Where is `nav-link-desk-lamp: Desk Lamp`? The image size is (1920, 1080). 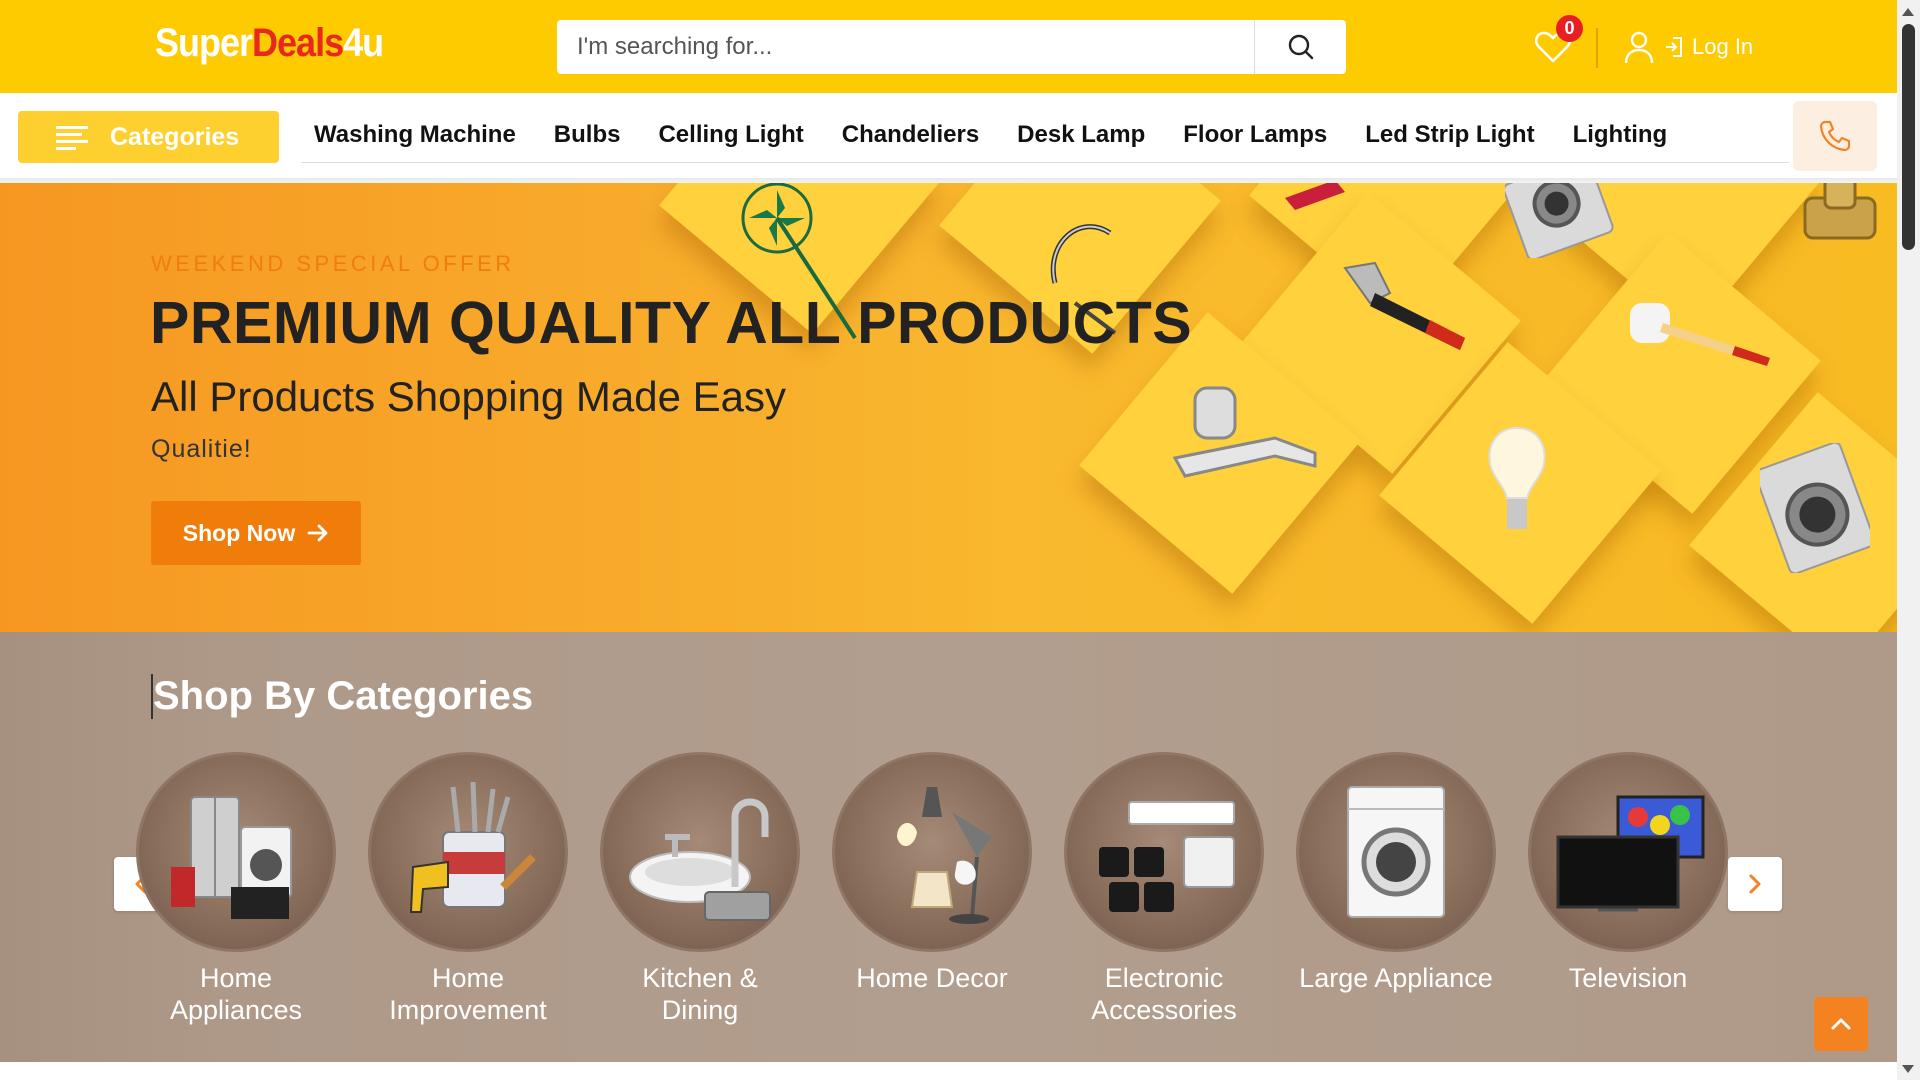
nav-link-desk-lamp: Desk Lamp is located at coordinates (1086, 135).